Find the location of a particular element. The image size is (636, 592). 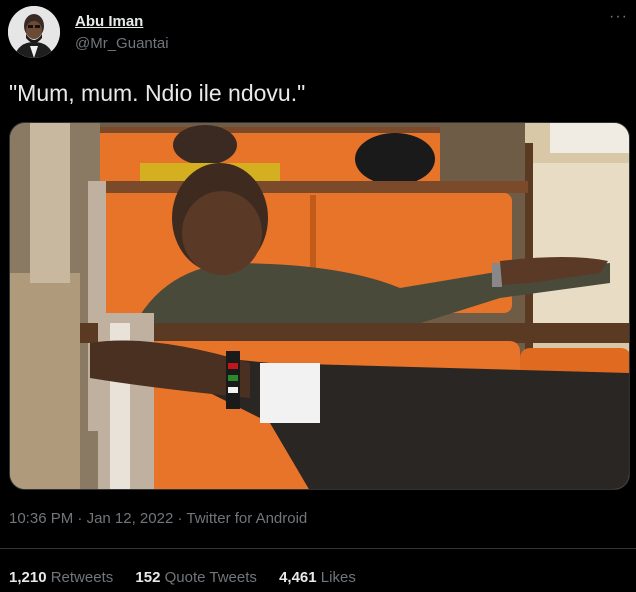

avatar is located at coordinates (34, 32).